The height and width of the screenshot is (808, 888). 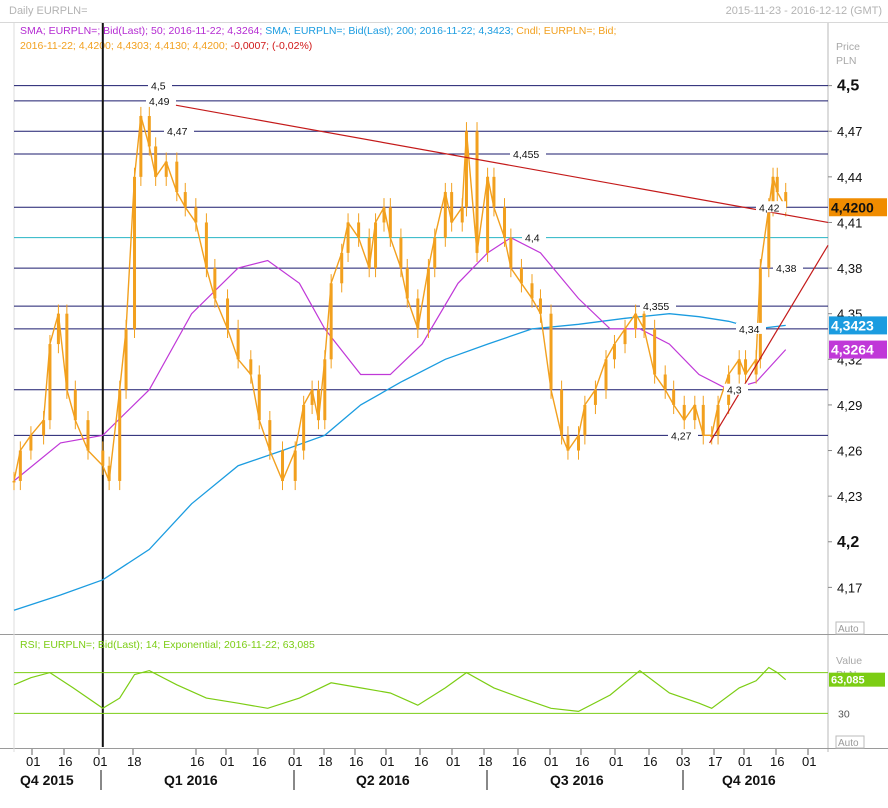 What do you see at coordinates (849, 661) in the screenshot?
I see `rsi-axis-title: Value` at bounding box center [849, 661].